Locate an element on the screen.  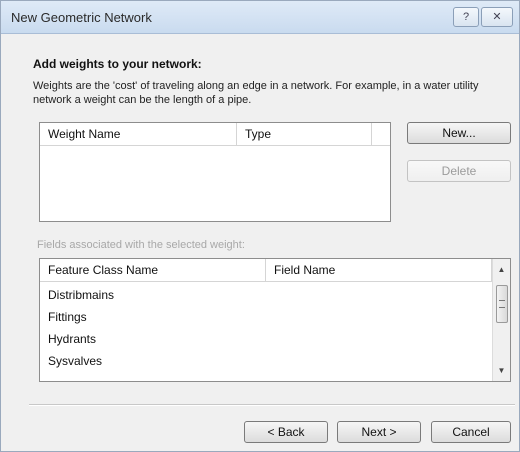
close-button: ✕ is located at coordinates (497, 17).